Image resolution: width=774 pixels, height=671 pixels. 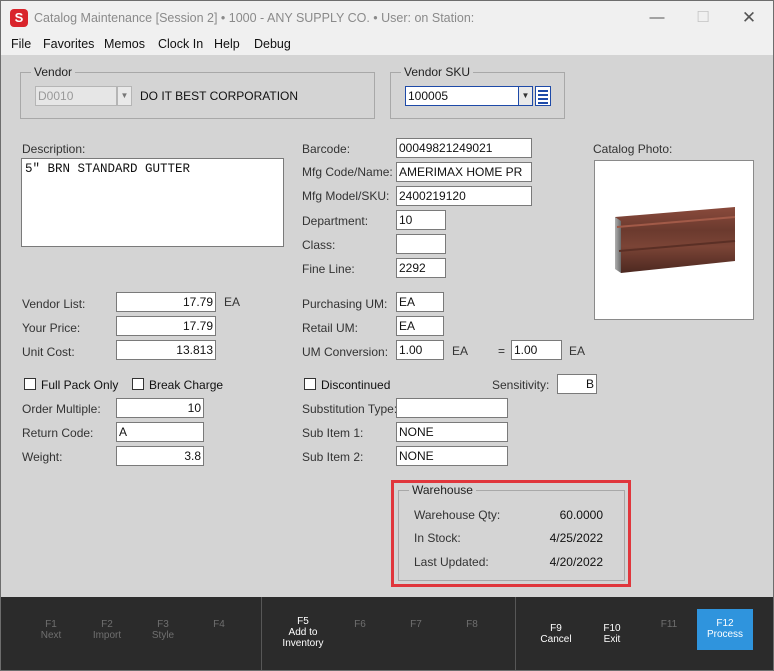 I want to click on um-conversion-unit: EA, so click(x=460, y=351).